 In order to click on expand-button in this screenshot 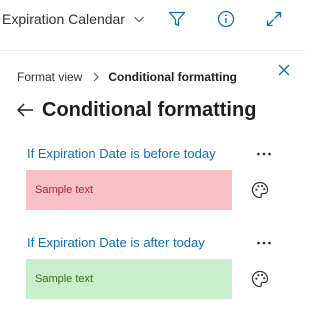, I will do `click(274, 19)`.